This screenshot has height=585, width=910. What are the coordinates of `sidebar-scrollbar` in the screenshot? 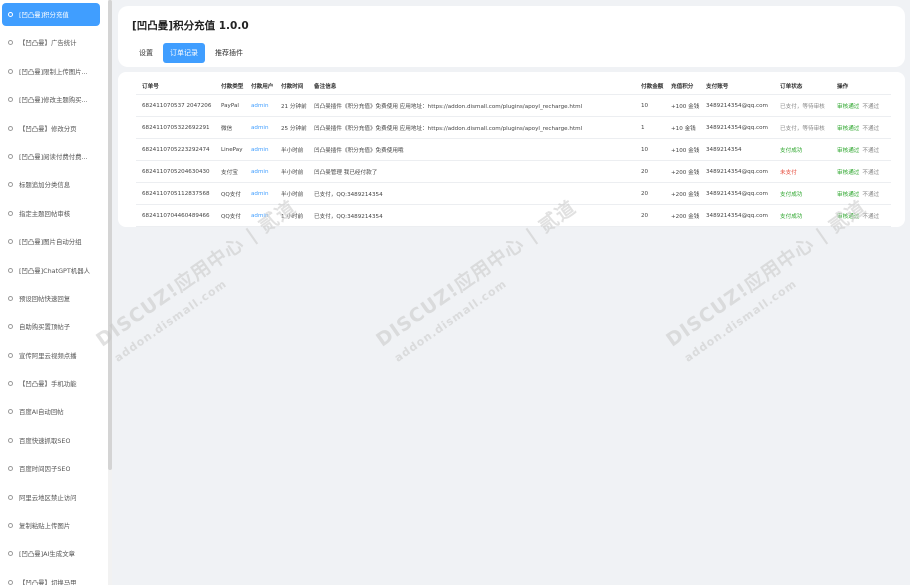 It's located at (110, 292).